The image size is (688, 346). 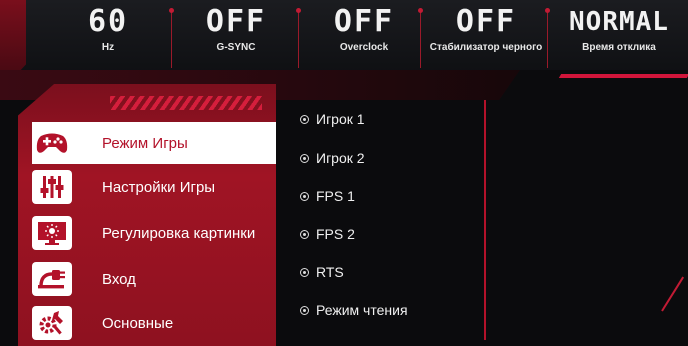 What do you see at coordinates (673, 294) in the screenshot?
I see `corner-accent-line` at bounding box center [673, 294].